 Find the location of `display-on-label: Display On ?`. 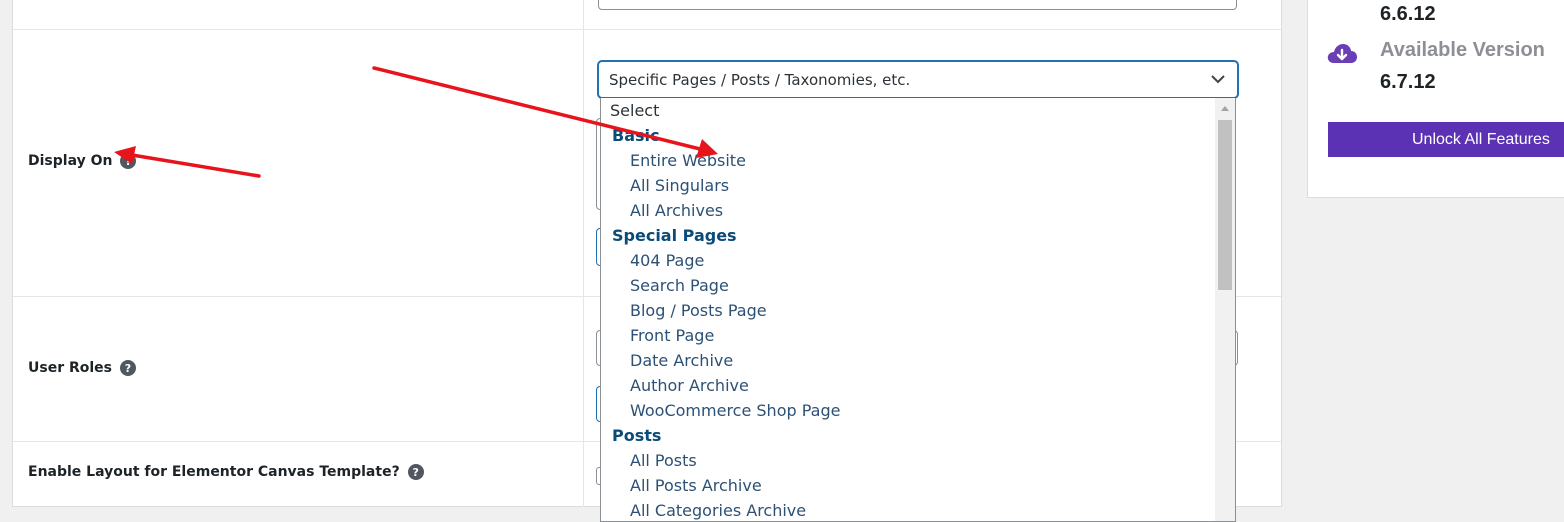

display-on-label: Display On ? is located at coordinates (82, 161).